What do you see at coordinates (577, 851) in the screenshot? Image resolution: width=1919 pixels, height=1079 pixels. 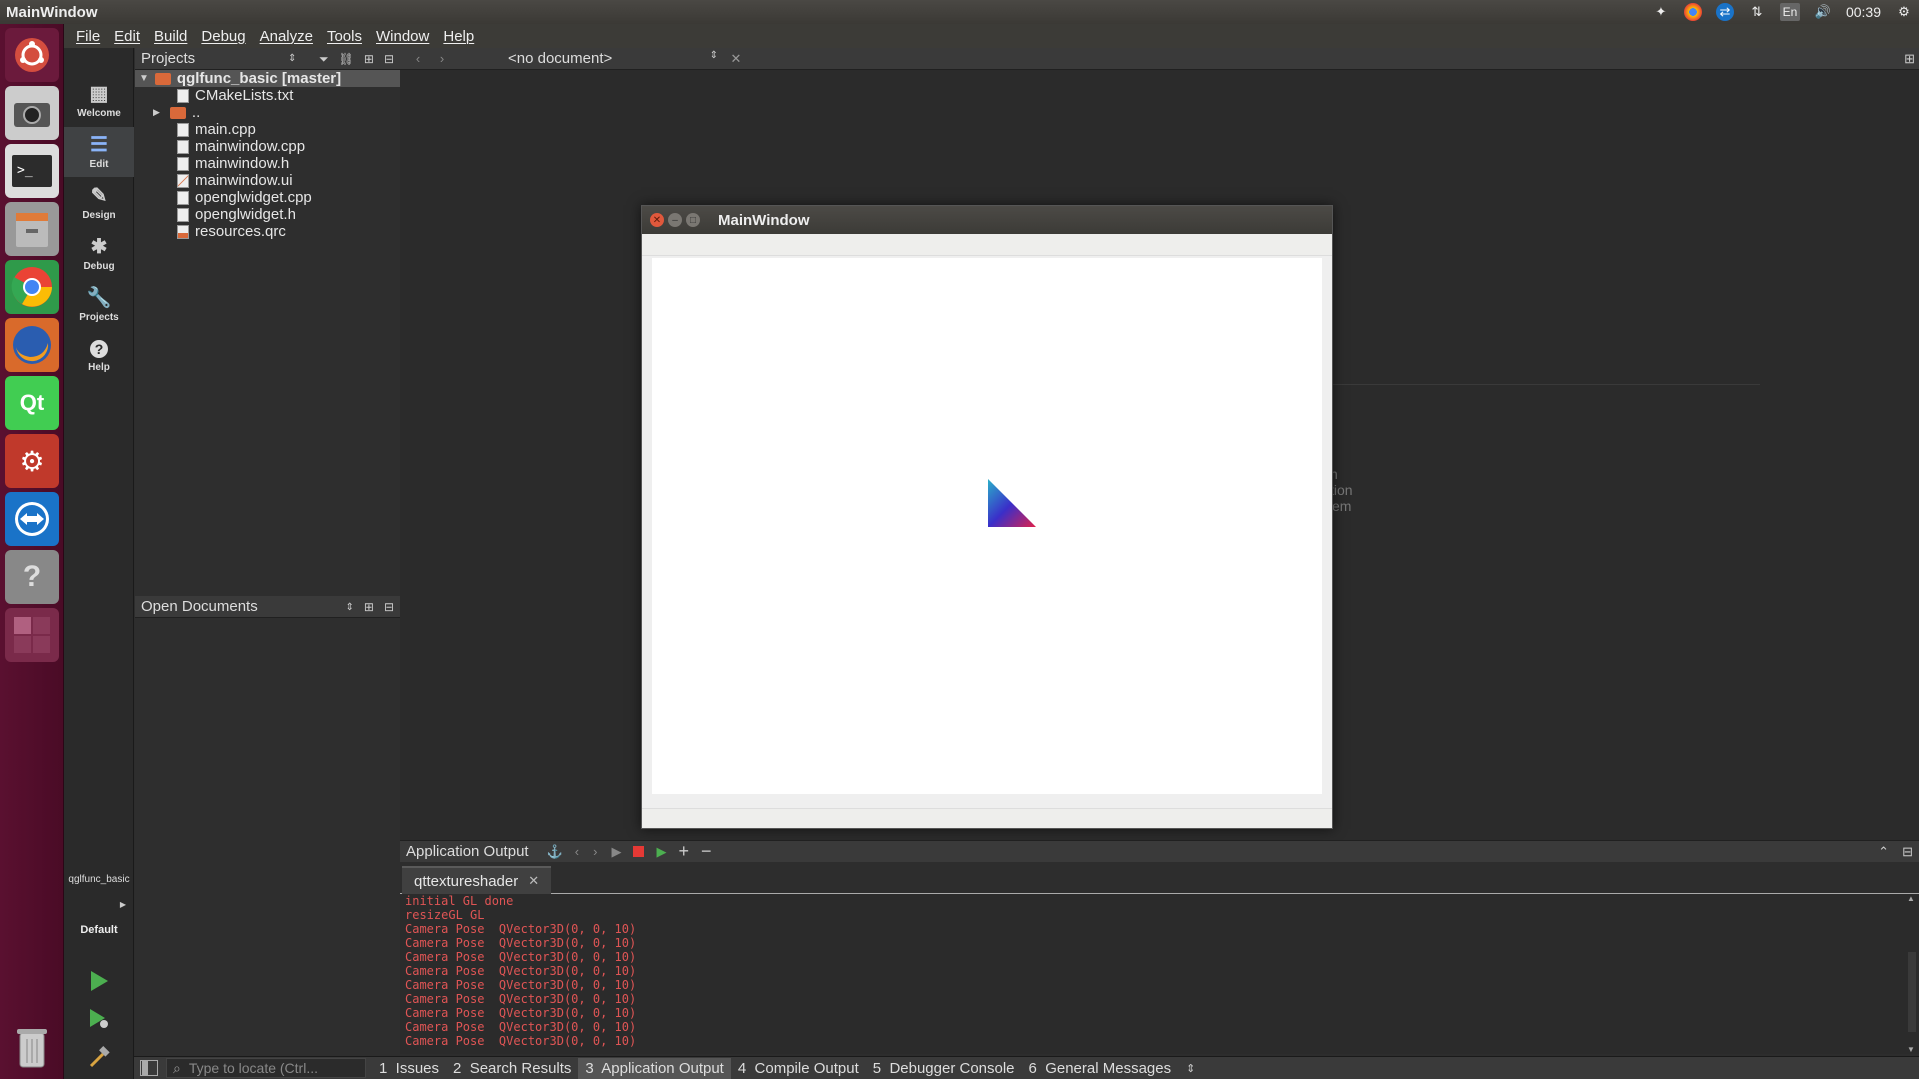 I see `prev-item-icon: ‹` at bounding box center [577, 851].